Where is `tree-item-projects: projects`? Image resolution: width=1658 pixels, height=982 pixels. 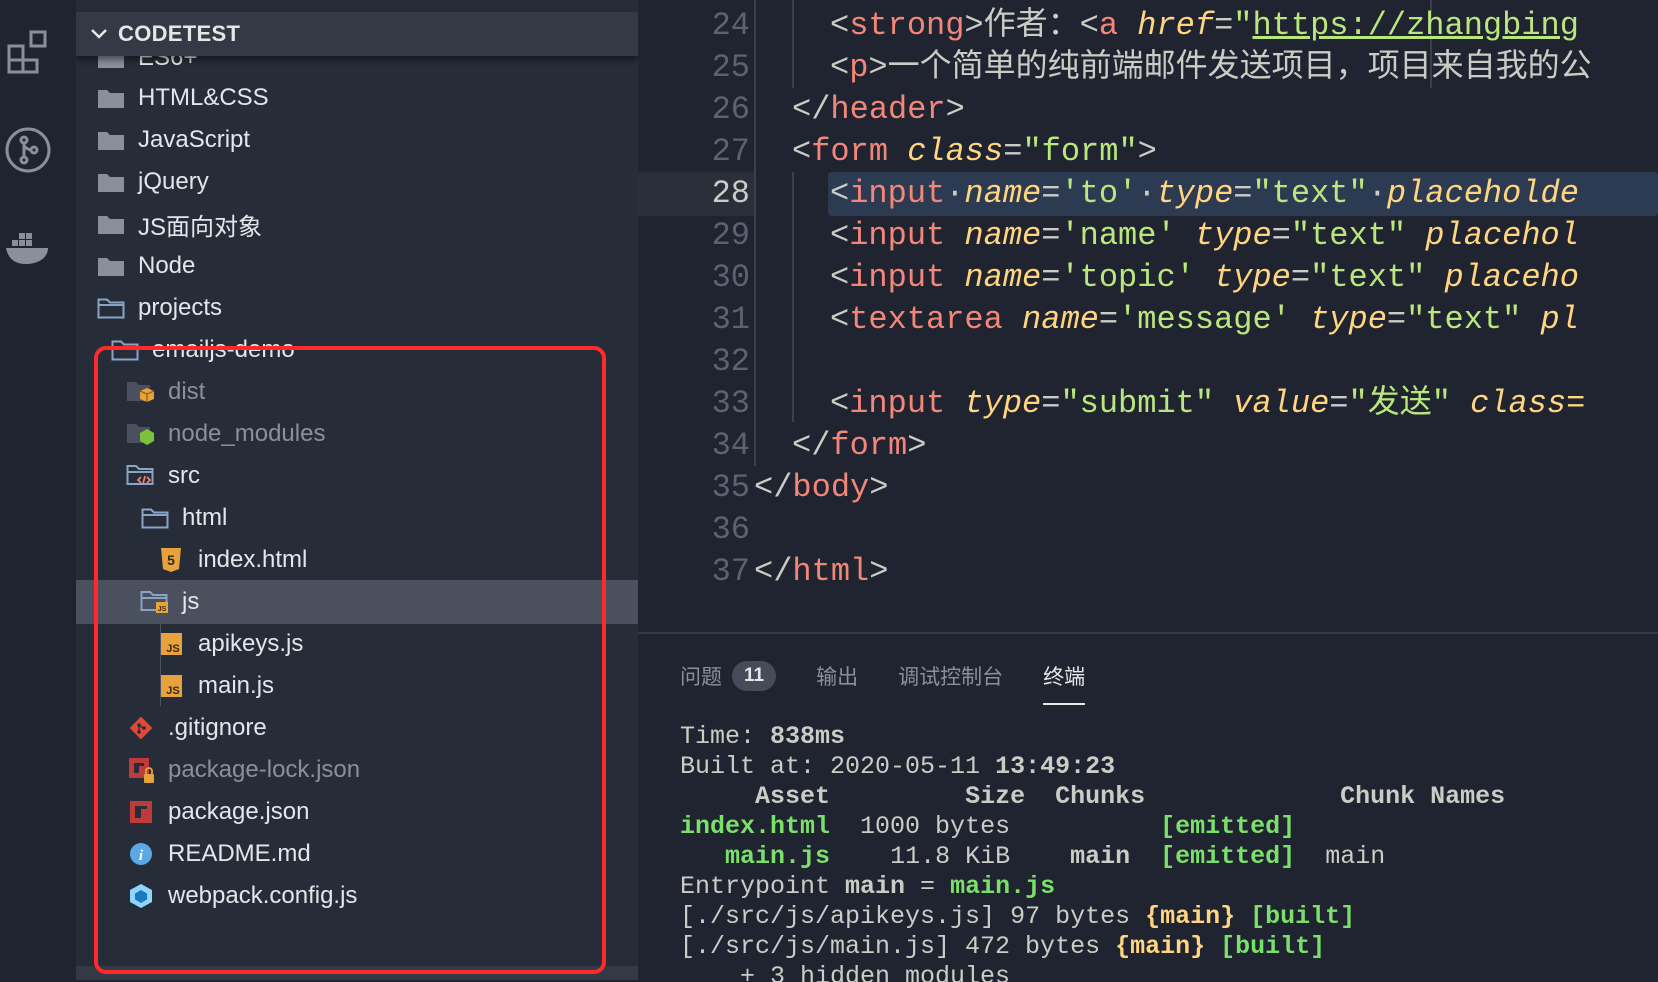 tree-item-projects: projects is located at coordinates (357, 308).